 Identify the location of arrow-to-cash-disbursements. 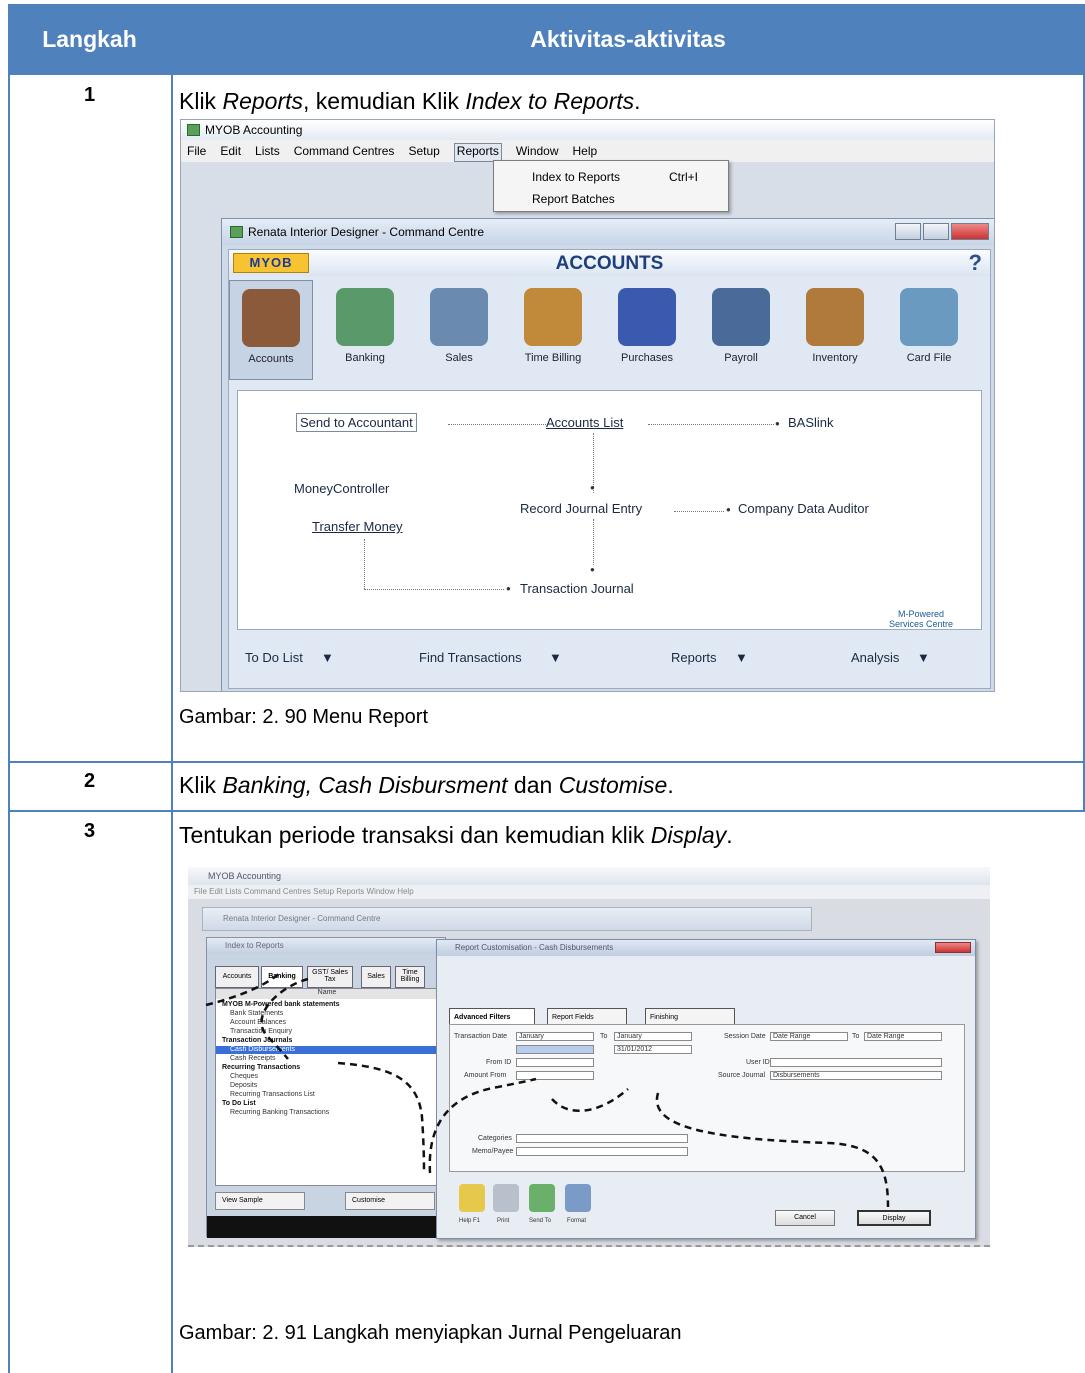
(284, 1018).